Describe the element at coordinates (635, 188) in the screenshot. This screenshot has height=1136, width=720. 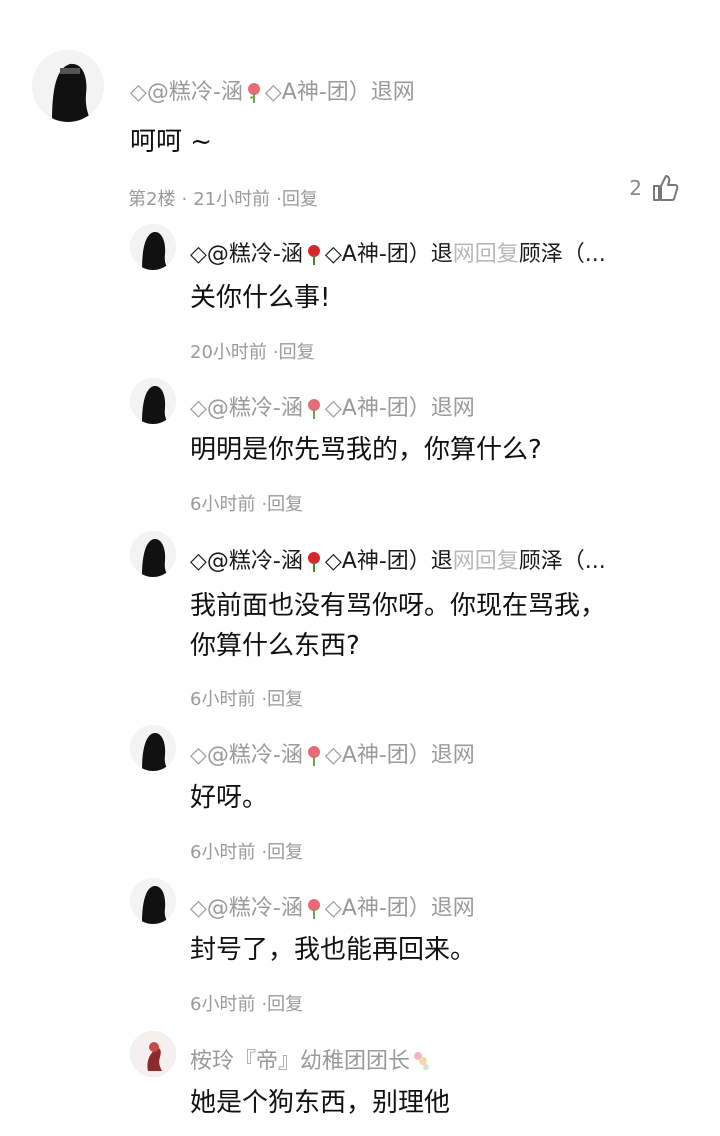
I see `like-count: 2` at that location.